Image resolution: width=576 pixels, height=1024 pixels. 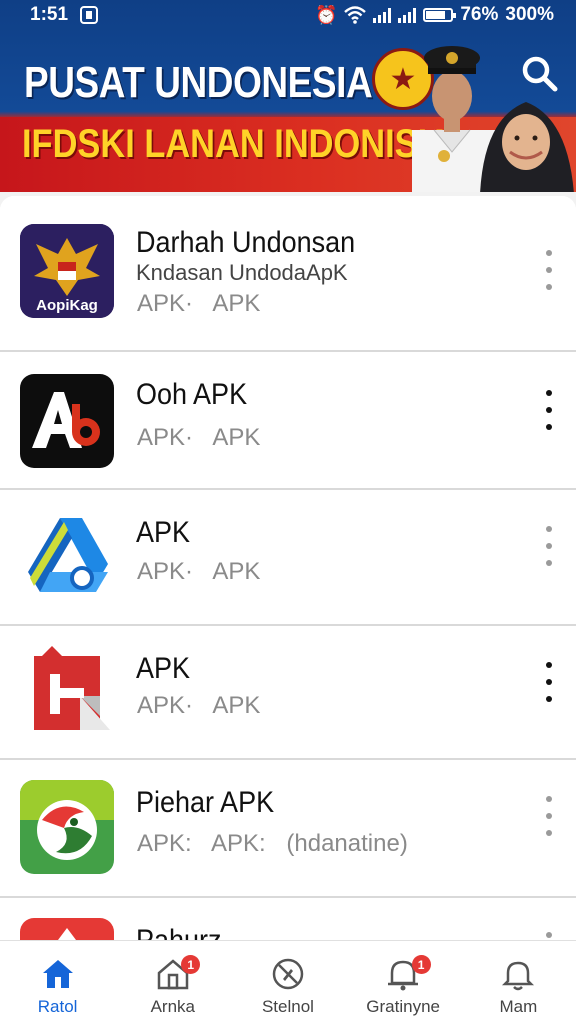 I want to click on app-subtitle: Kndasan UndodaApK, so click(x=242, y=272).